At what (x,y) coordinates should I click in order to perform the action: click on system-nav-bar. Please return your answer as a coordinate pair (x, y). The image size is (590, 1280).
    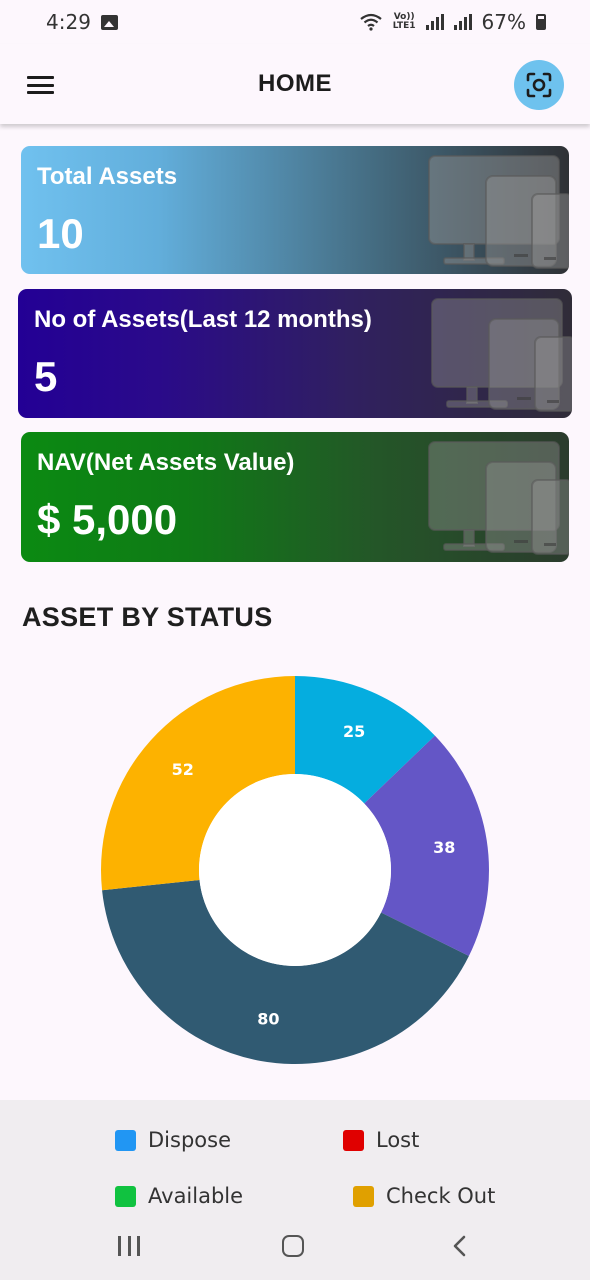
    Looking at the image, I should click on (295, 1246).